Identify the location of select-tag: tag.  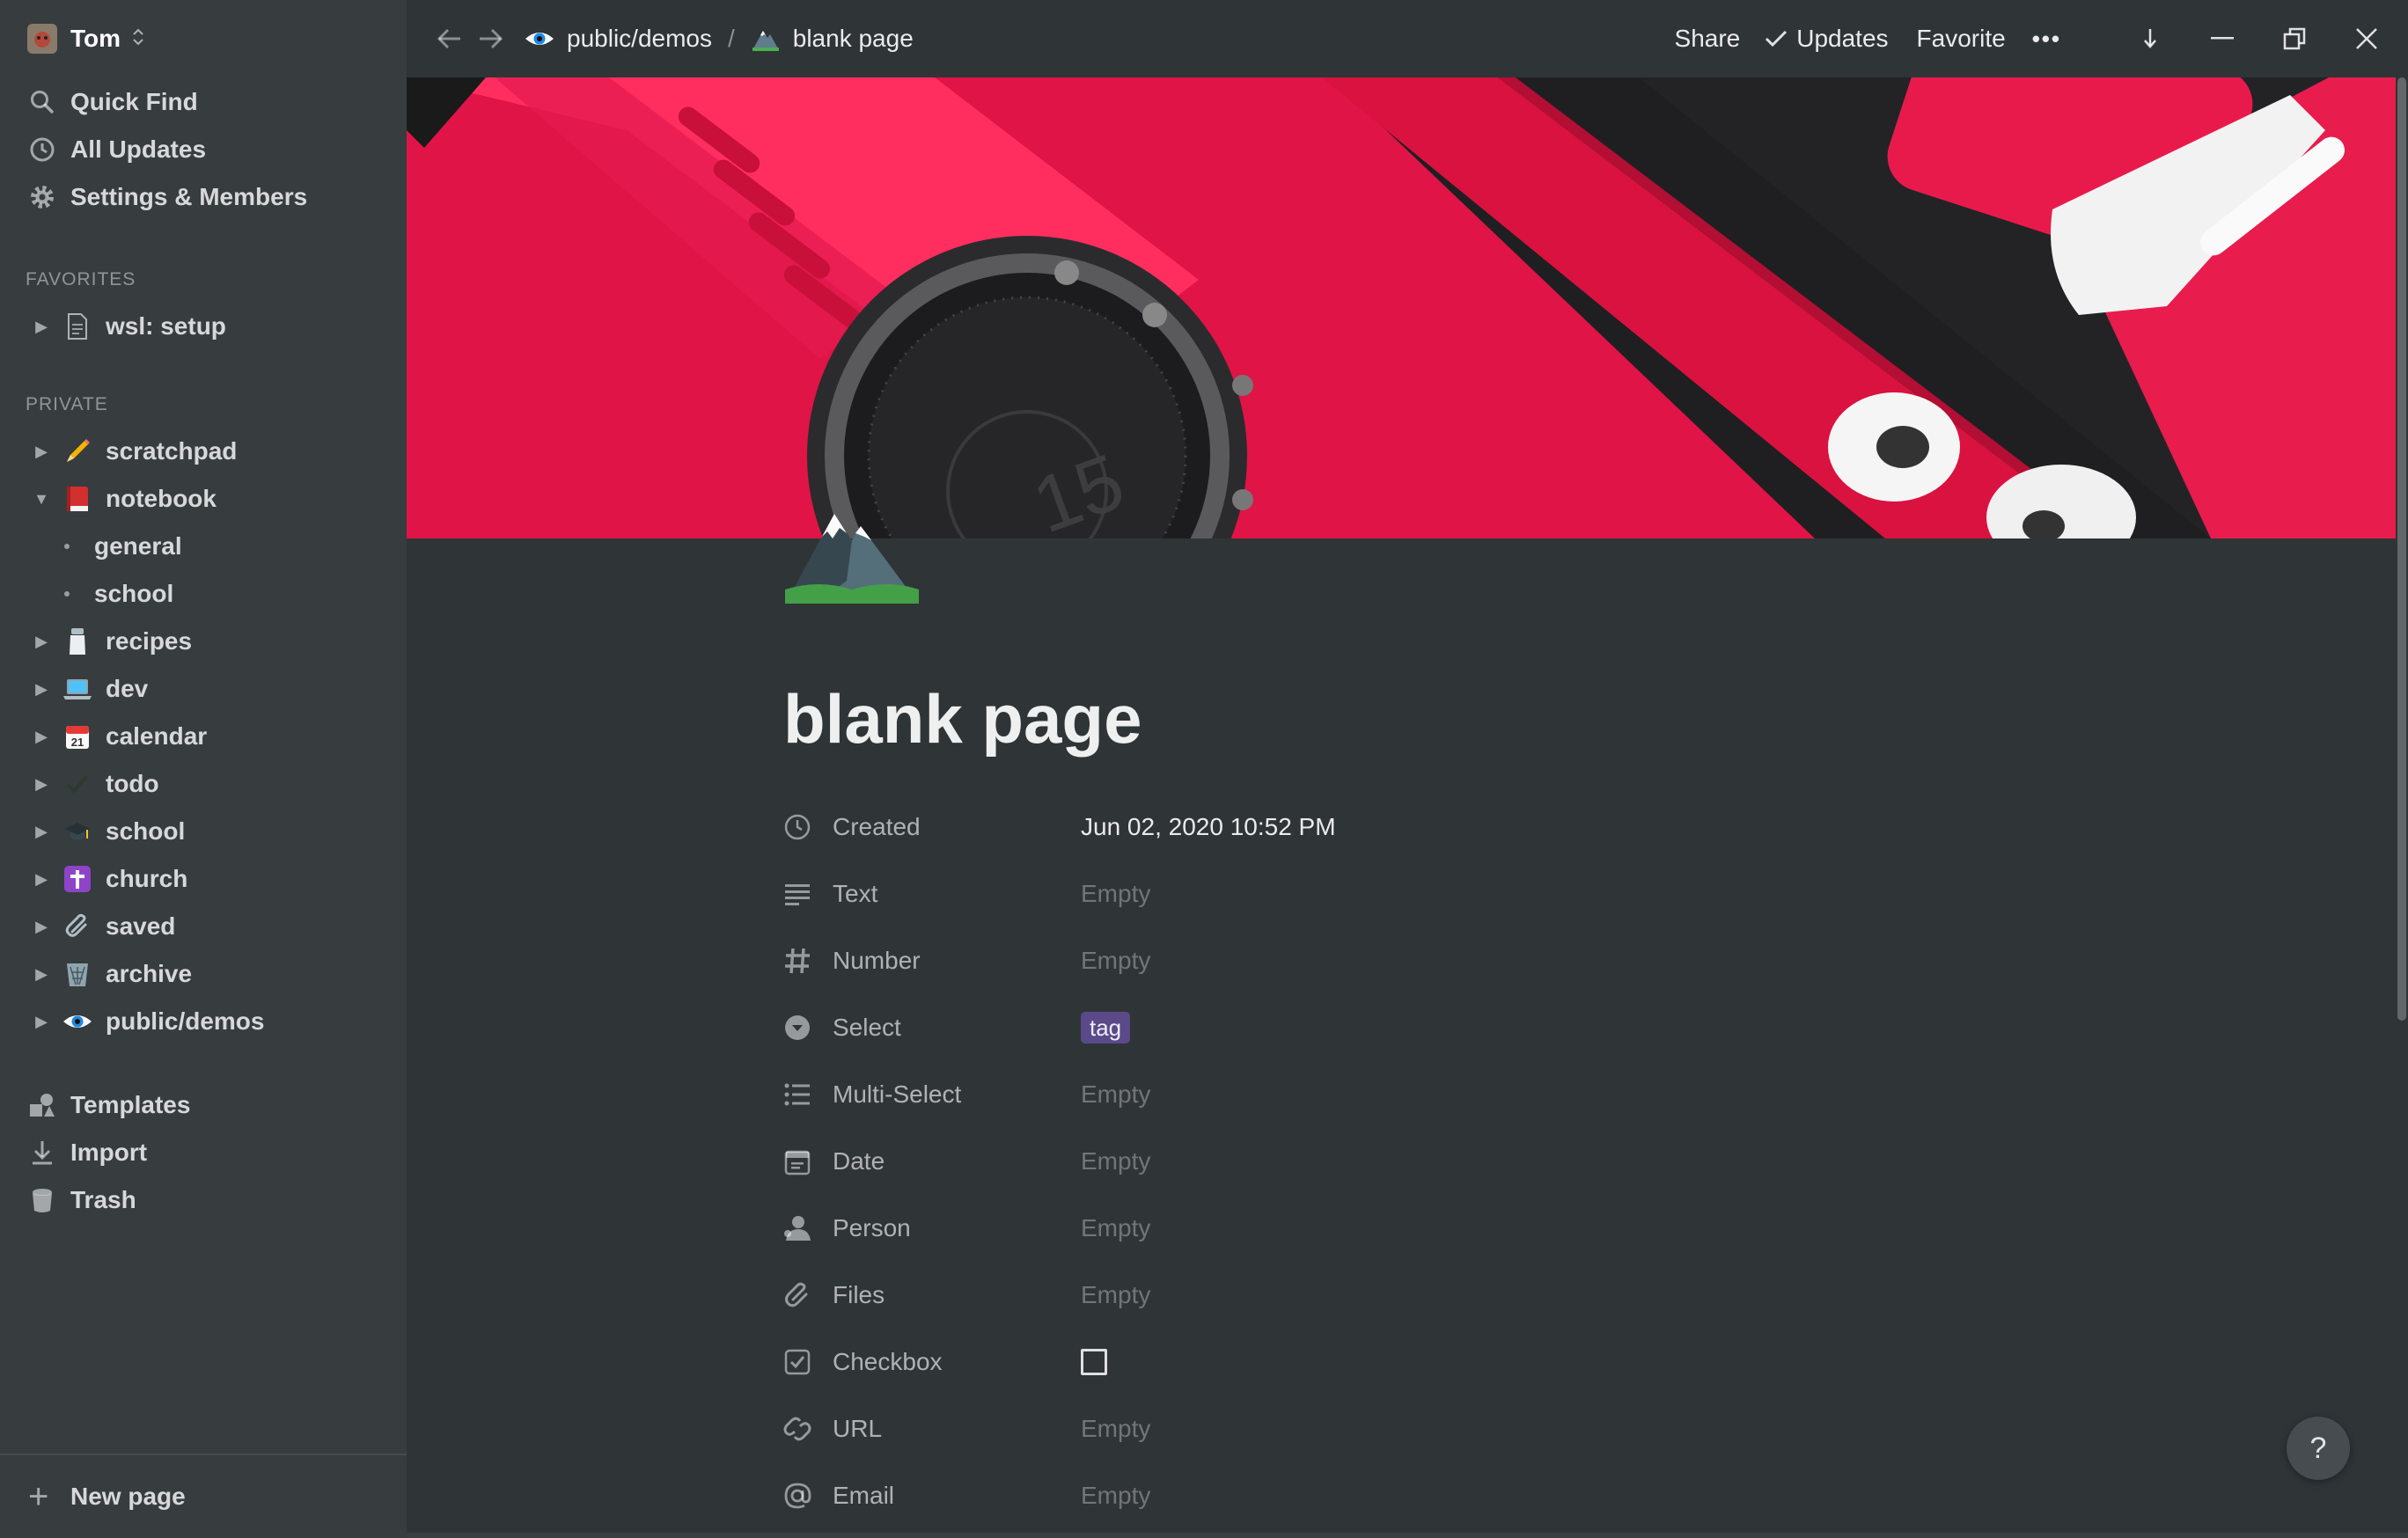
(1106, 1028).